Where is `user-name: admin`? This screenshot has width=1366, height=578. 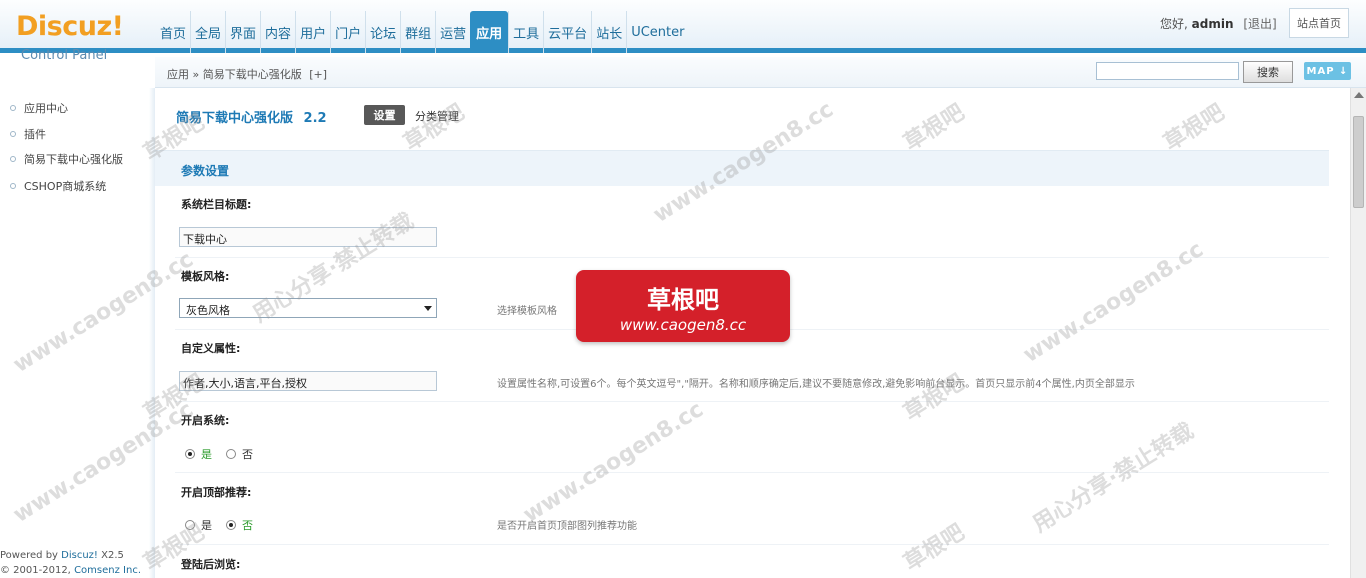 user-name: admin is located at coordinates (1212, 24).